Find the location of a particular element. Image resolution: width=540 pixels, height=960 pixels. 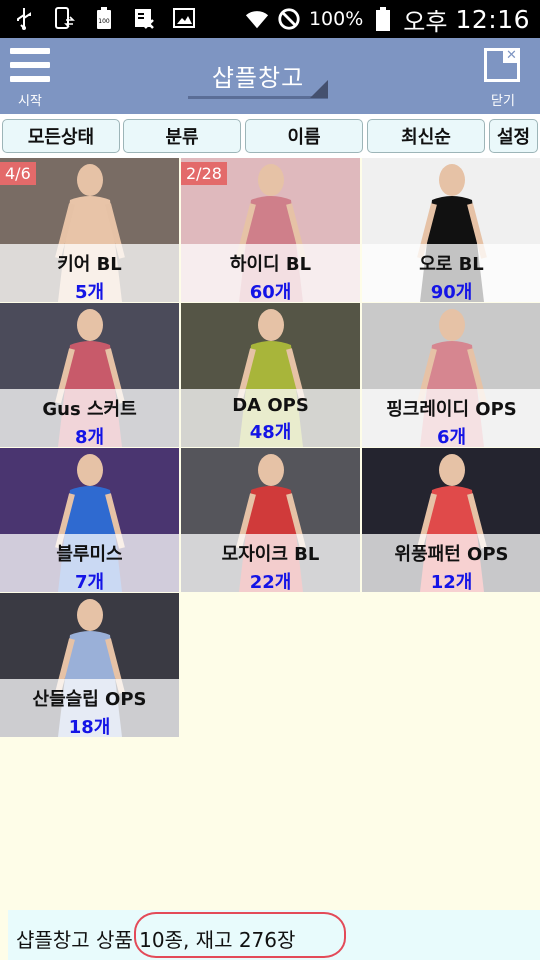

product-caption: 오로 BL 90개 is located at coordinates (451, 273).